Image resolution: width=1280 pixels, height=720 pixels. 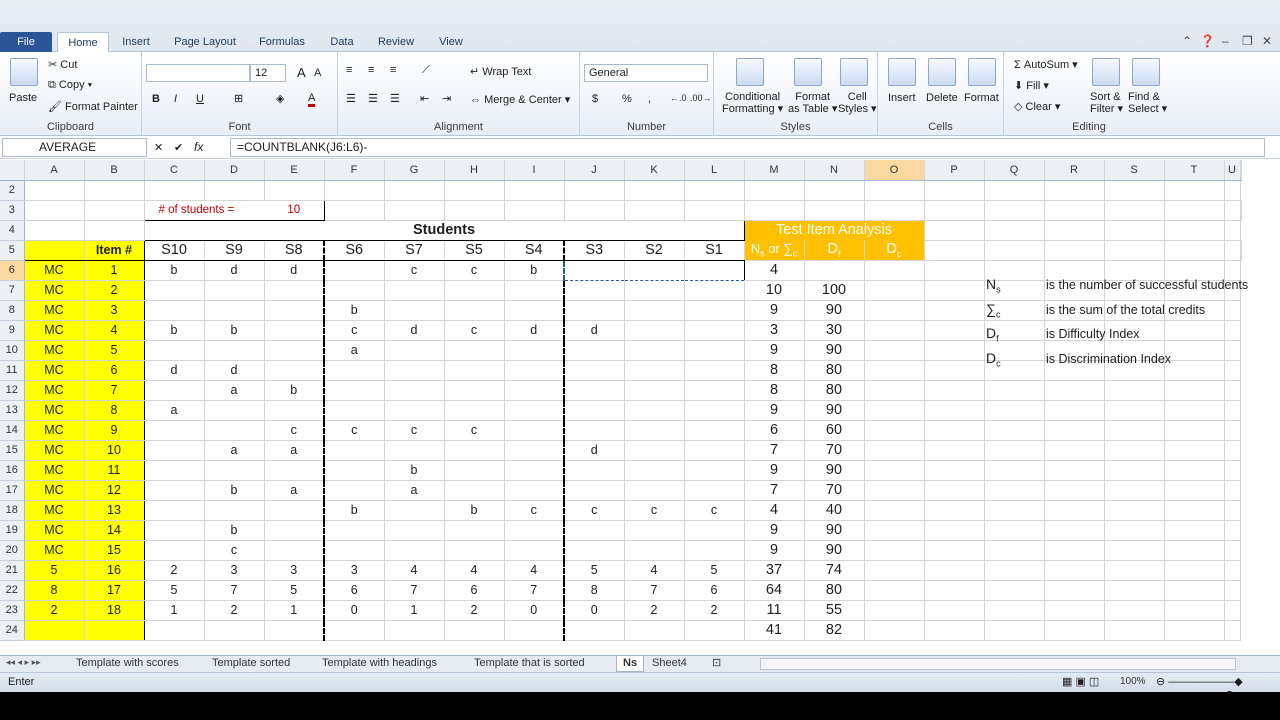 I want to click on ns-value: 10, so click(x=774, y=290).